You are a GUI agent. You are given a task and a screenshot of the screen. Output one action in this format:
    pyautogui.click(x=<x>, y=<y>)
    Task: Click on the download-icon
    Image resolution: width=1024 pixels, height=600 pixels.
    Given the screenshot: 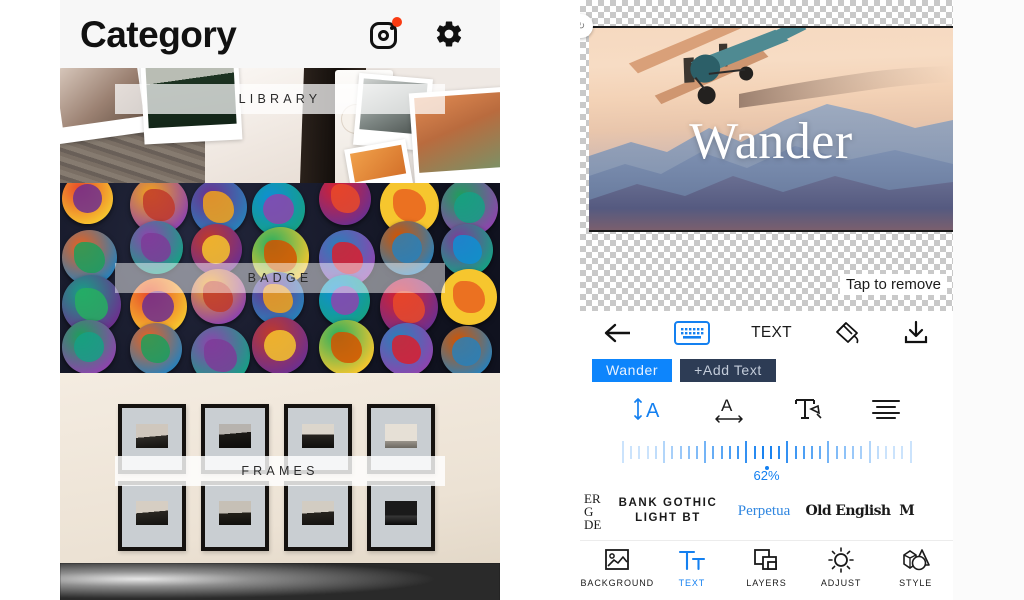 What is the action you would take?
    pyautogui.click(x=916, y=333)
    